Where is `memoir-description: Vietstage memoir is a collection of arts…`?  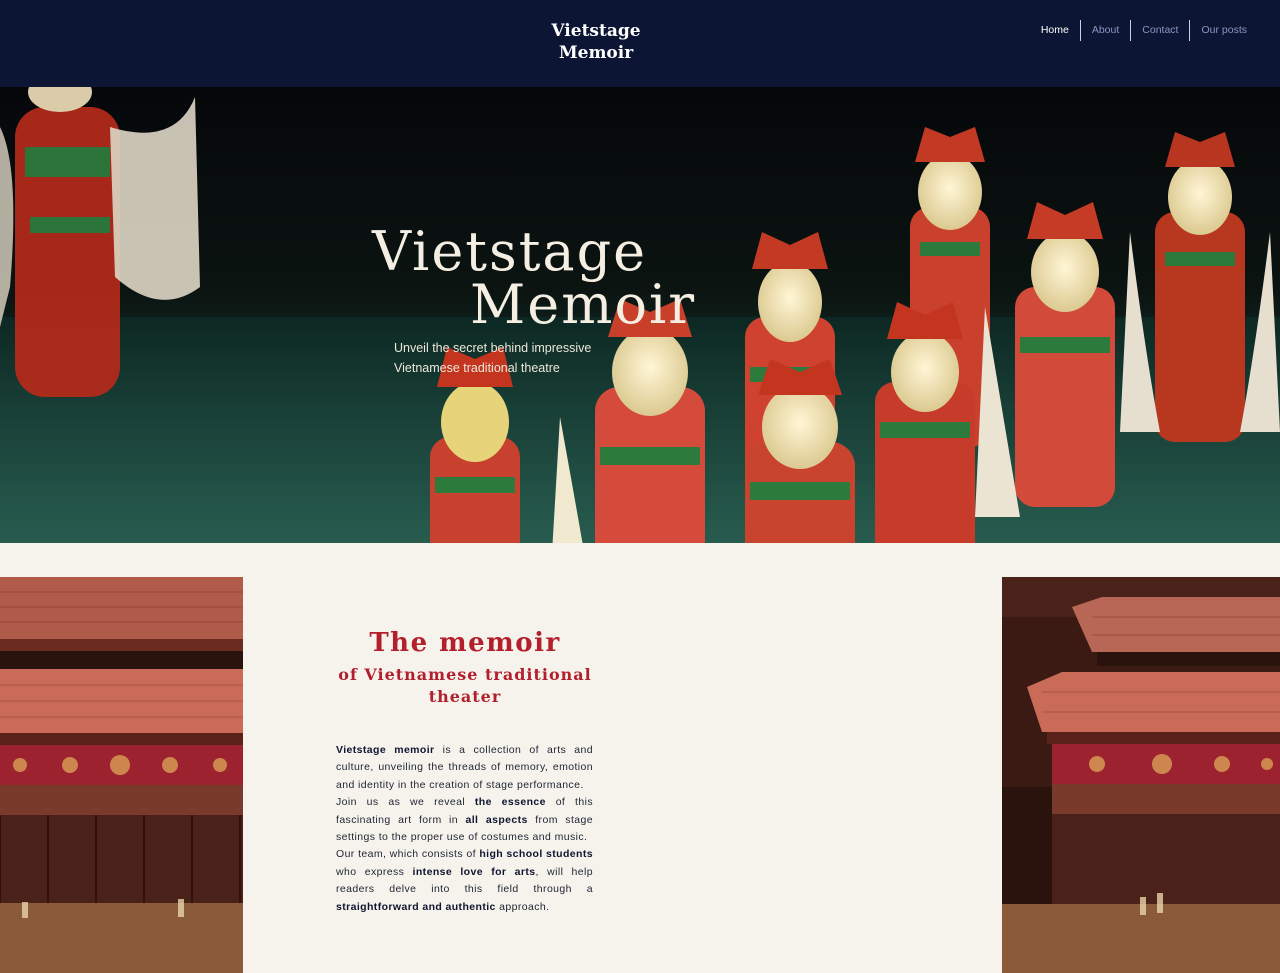
memoir-description: Vietstage memoir is a collection of arts… is located at coordinates (464, 829).